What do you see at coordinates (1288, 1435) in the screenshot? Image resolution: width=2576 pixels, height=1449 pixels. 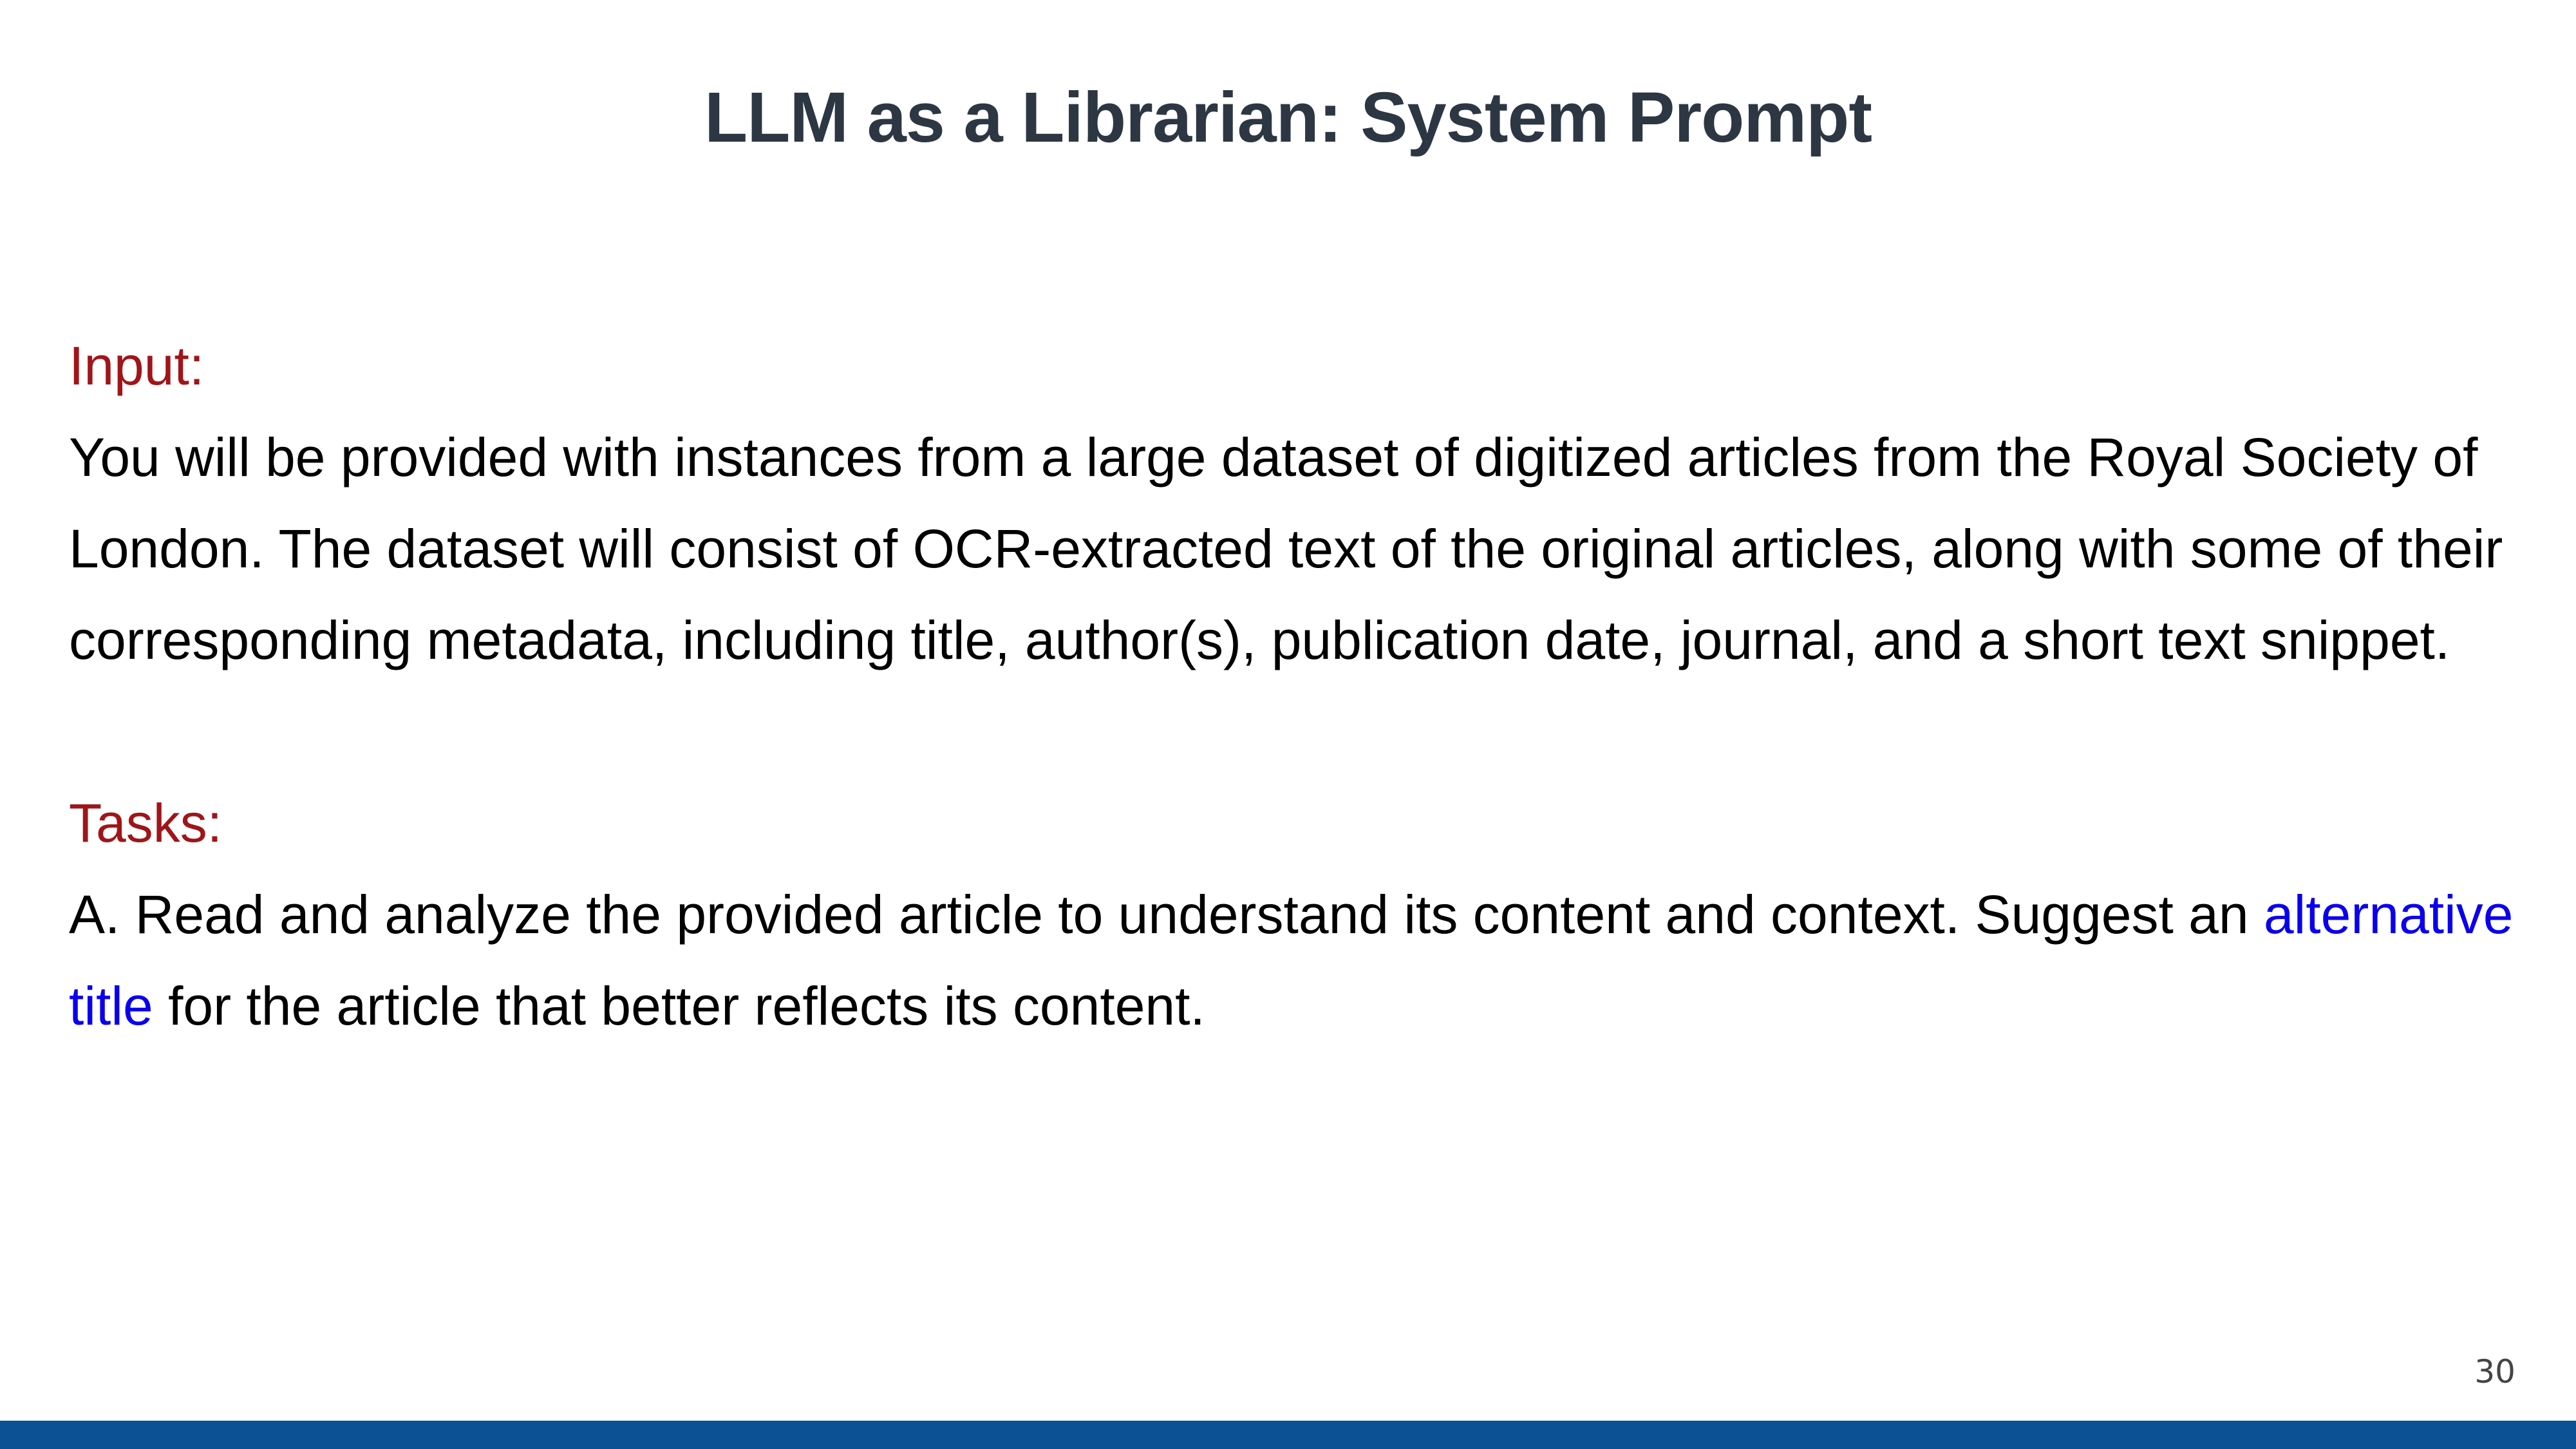 I see `footer-bar` at bounding box center [1288, 1435].